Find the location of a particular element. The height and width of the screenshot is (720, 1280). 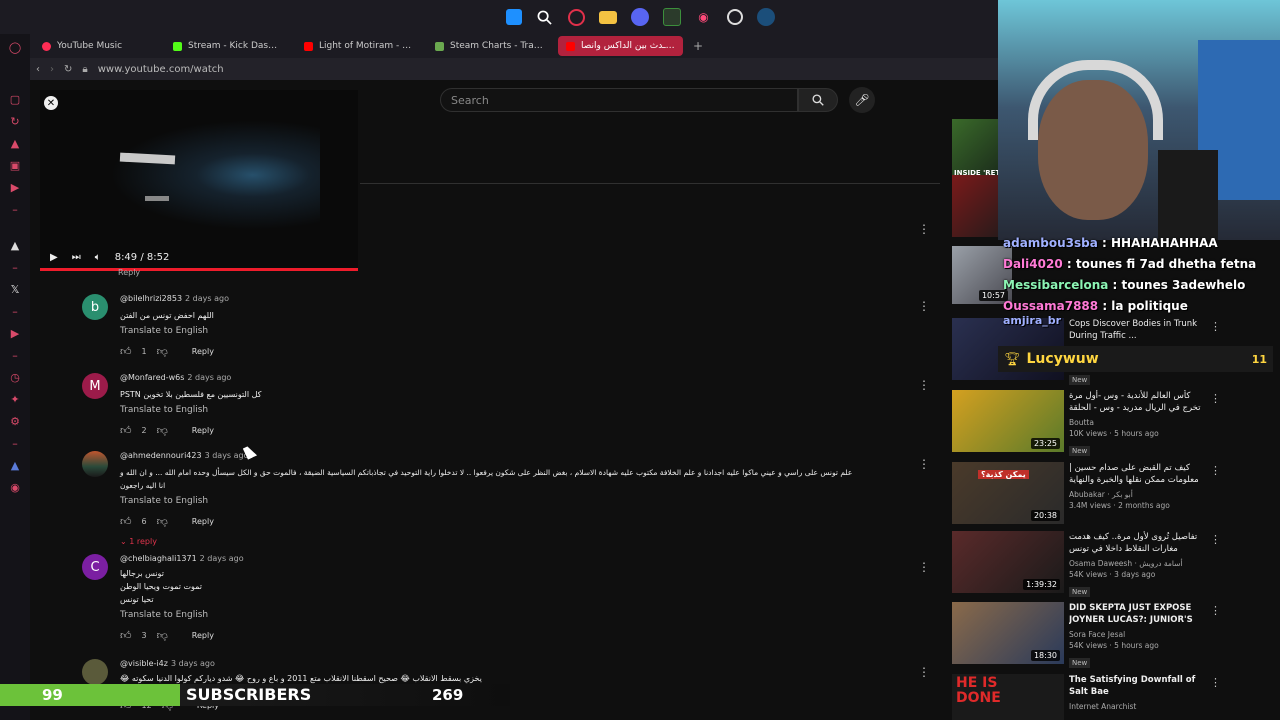

rec-channel: Osama Daweesh · أسامة درويش is located at coordinates (1136, 563).